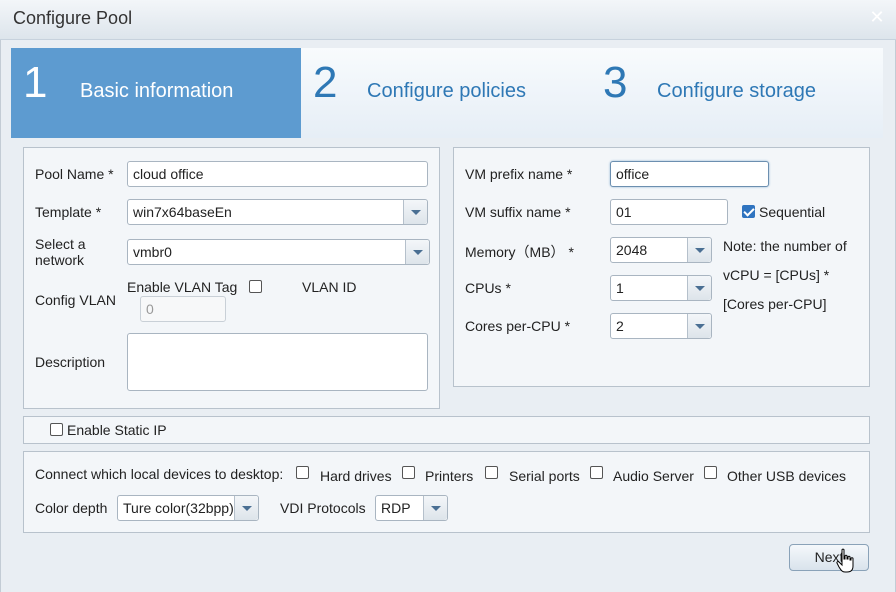  I want to click on step-label: Configure policies, so click(446, 91).